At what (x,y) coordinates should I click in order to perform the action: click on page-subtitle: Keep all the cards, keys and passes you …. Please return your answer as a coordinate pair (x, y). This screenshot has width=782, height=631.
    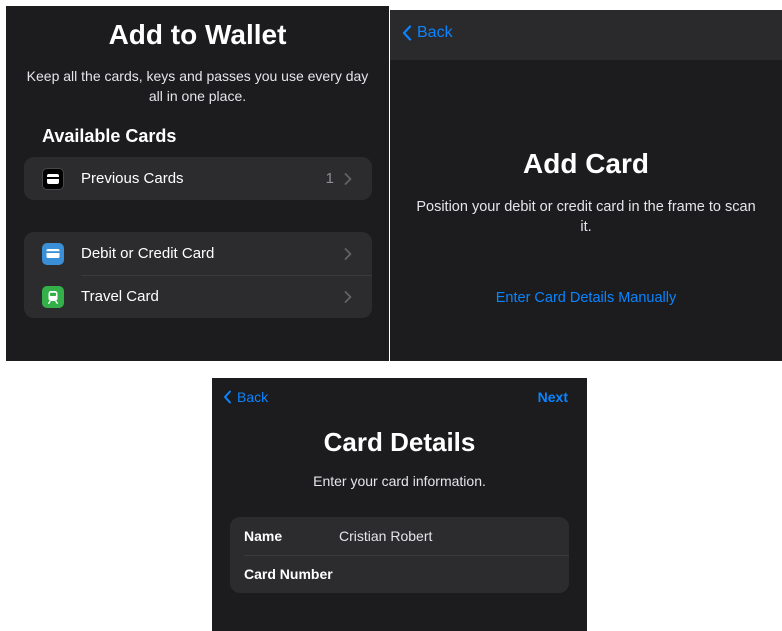
    Looking at the image, I should click on (197, 86).